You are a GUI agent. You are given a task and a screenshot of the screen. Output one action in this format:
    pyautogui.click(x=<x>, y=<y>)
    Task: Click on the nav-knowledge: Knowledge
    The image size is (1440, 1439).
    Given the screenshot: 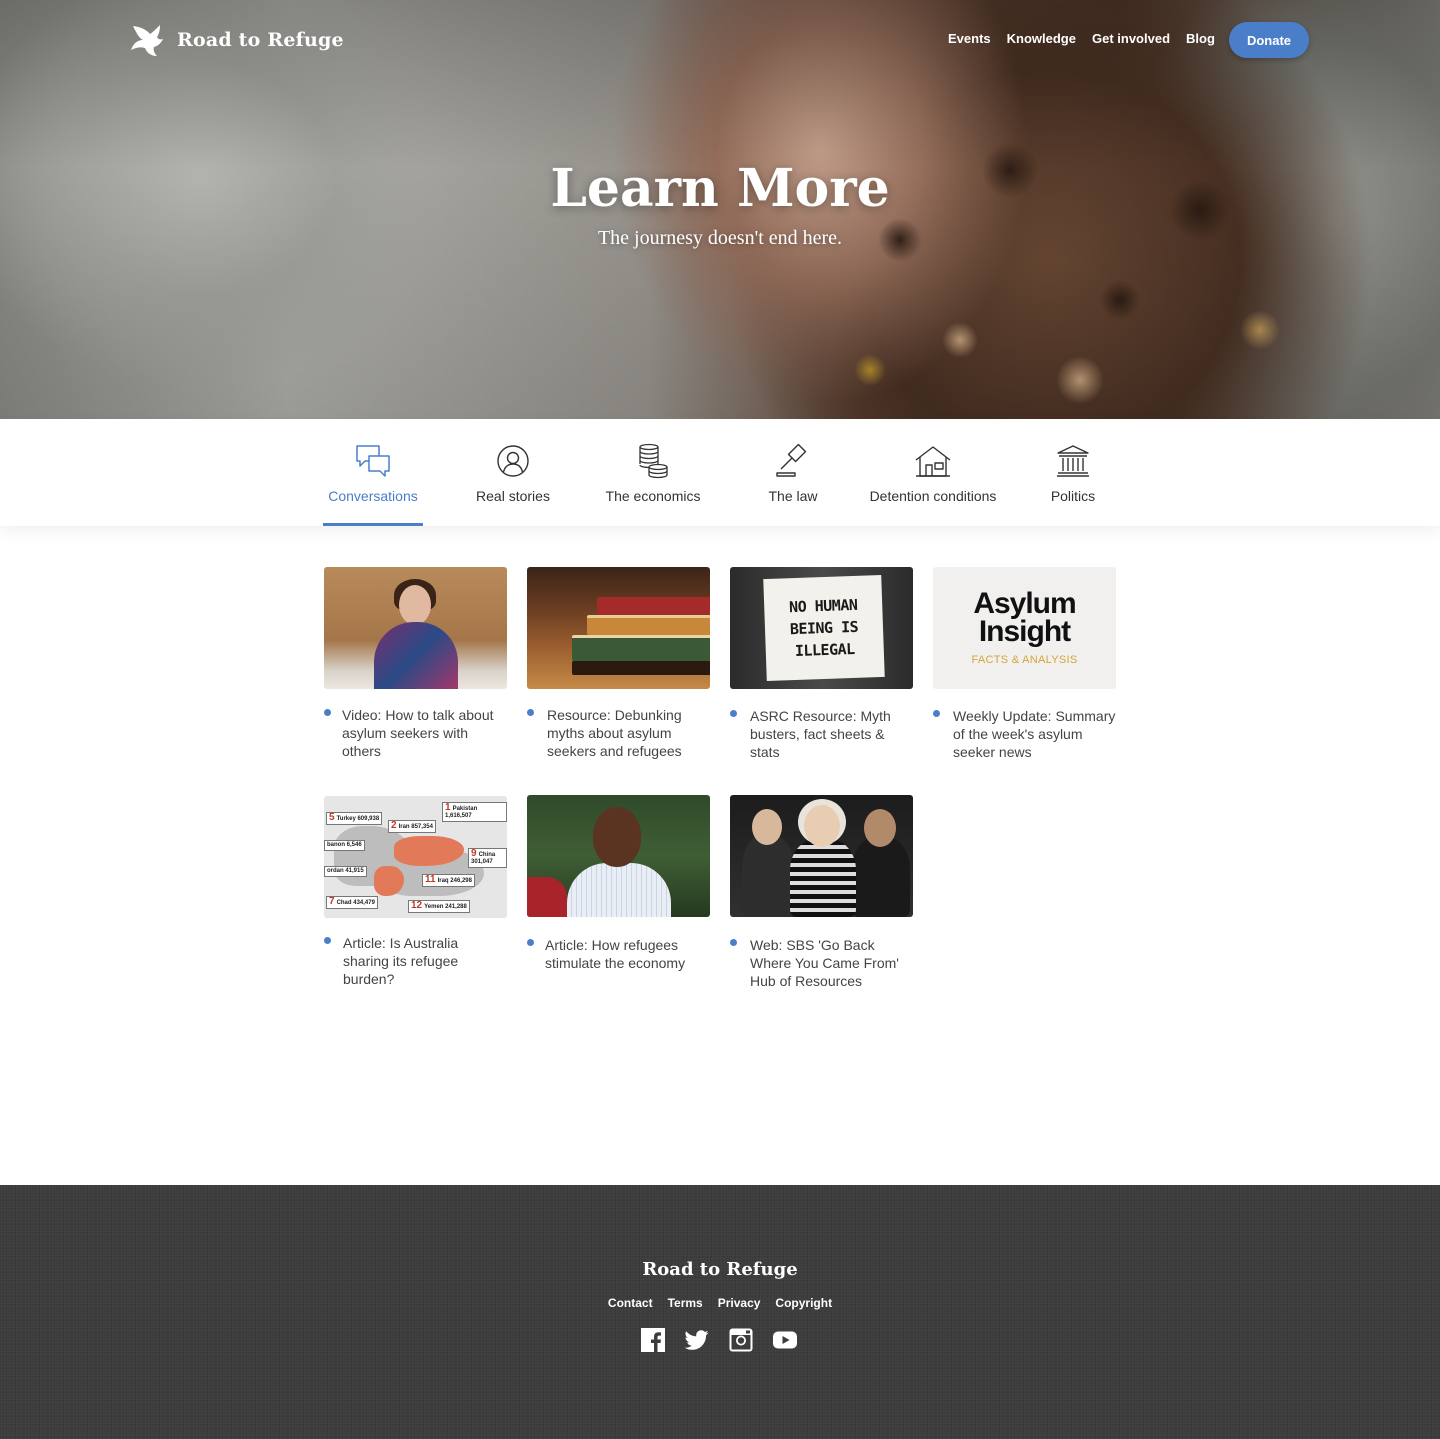 What is the action you would take?
    pyautogui.click(x=1041, y=38)
    